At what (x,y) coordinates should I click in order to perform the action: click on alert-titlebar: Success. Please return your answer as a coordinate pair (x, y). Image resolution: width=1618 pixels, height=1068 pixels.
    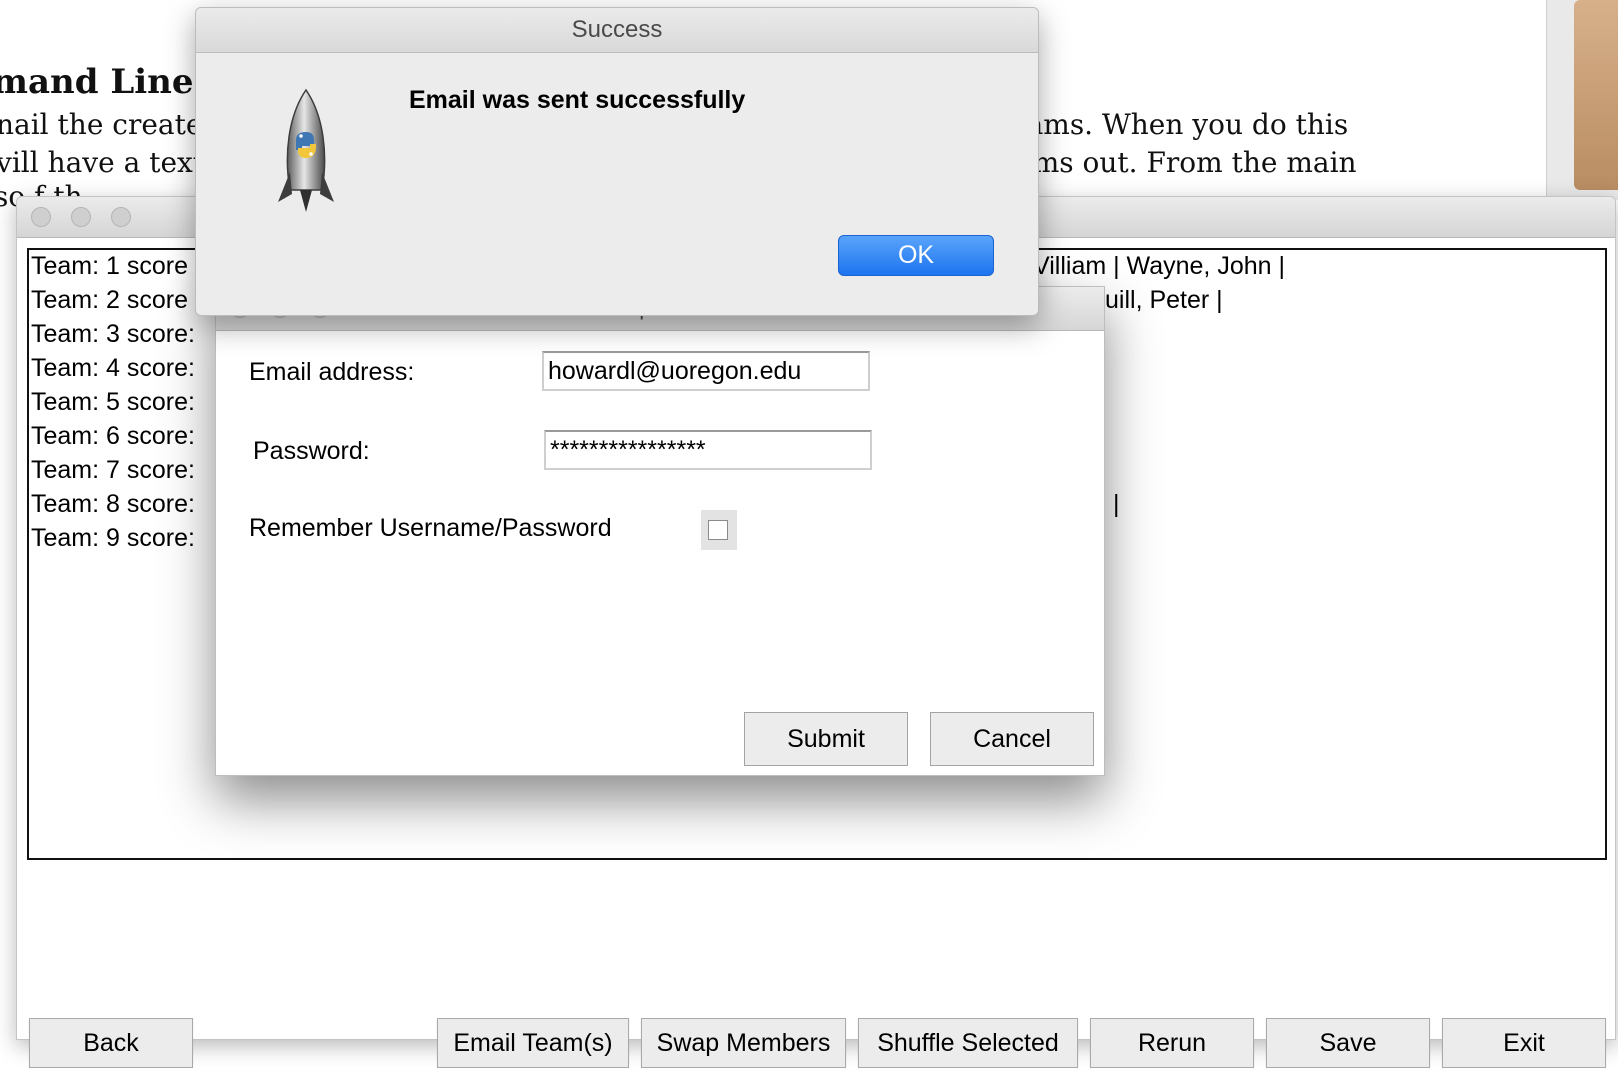
    Looking at the image, I should click on (617, 30).